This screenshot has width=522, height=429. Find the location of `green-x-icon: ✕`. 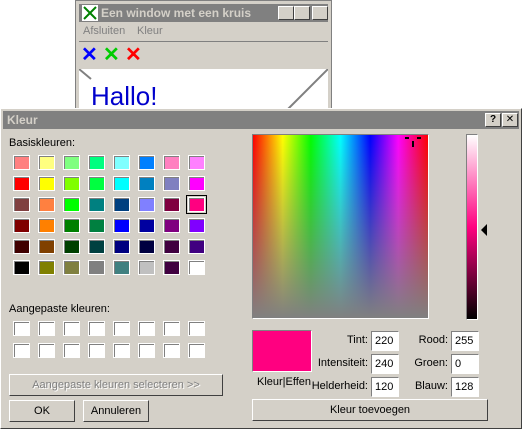

green-x-icon: ✕ is located at coordinates (111, 54).